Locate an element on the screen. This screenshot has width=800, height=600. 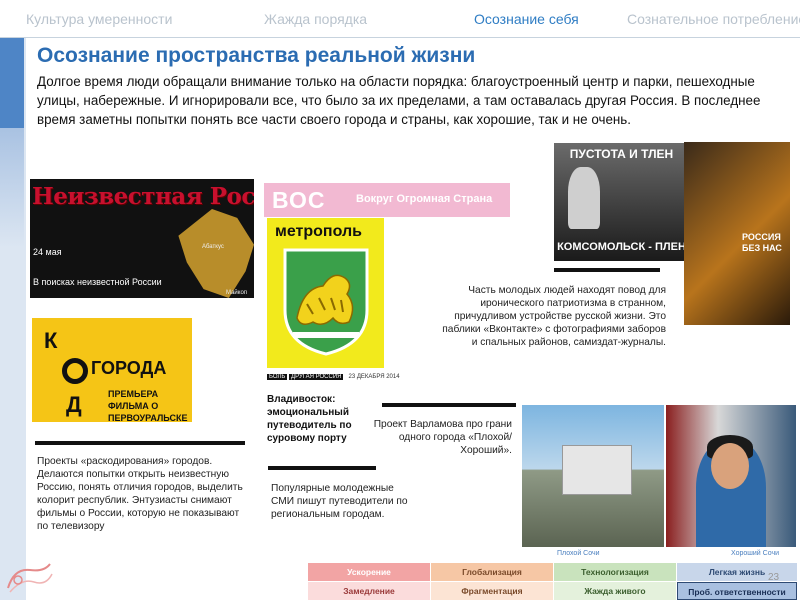
map-place-label: Майкоп is located at coordinates (237, 293).